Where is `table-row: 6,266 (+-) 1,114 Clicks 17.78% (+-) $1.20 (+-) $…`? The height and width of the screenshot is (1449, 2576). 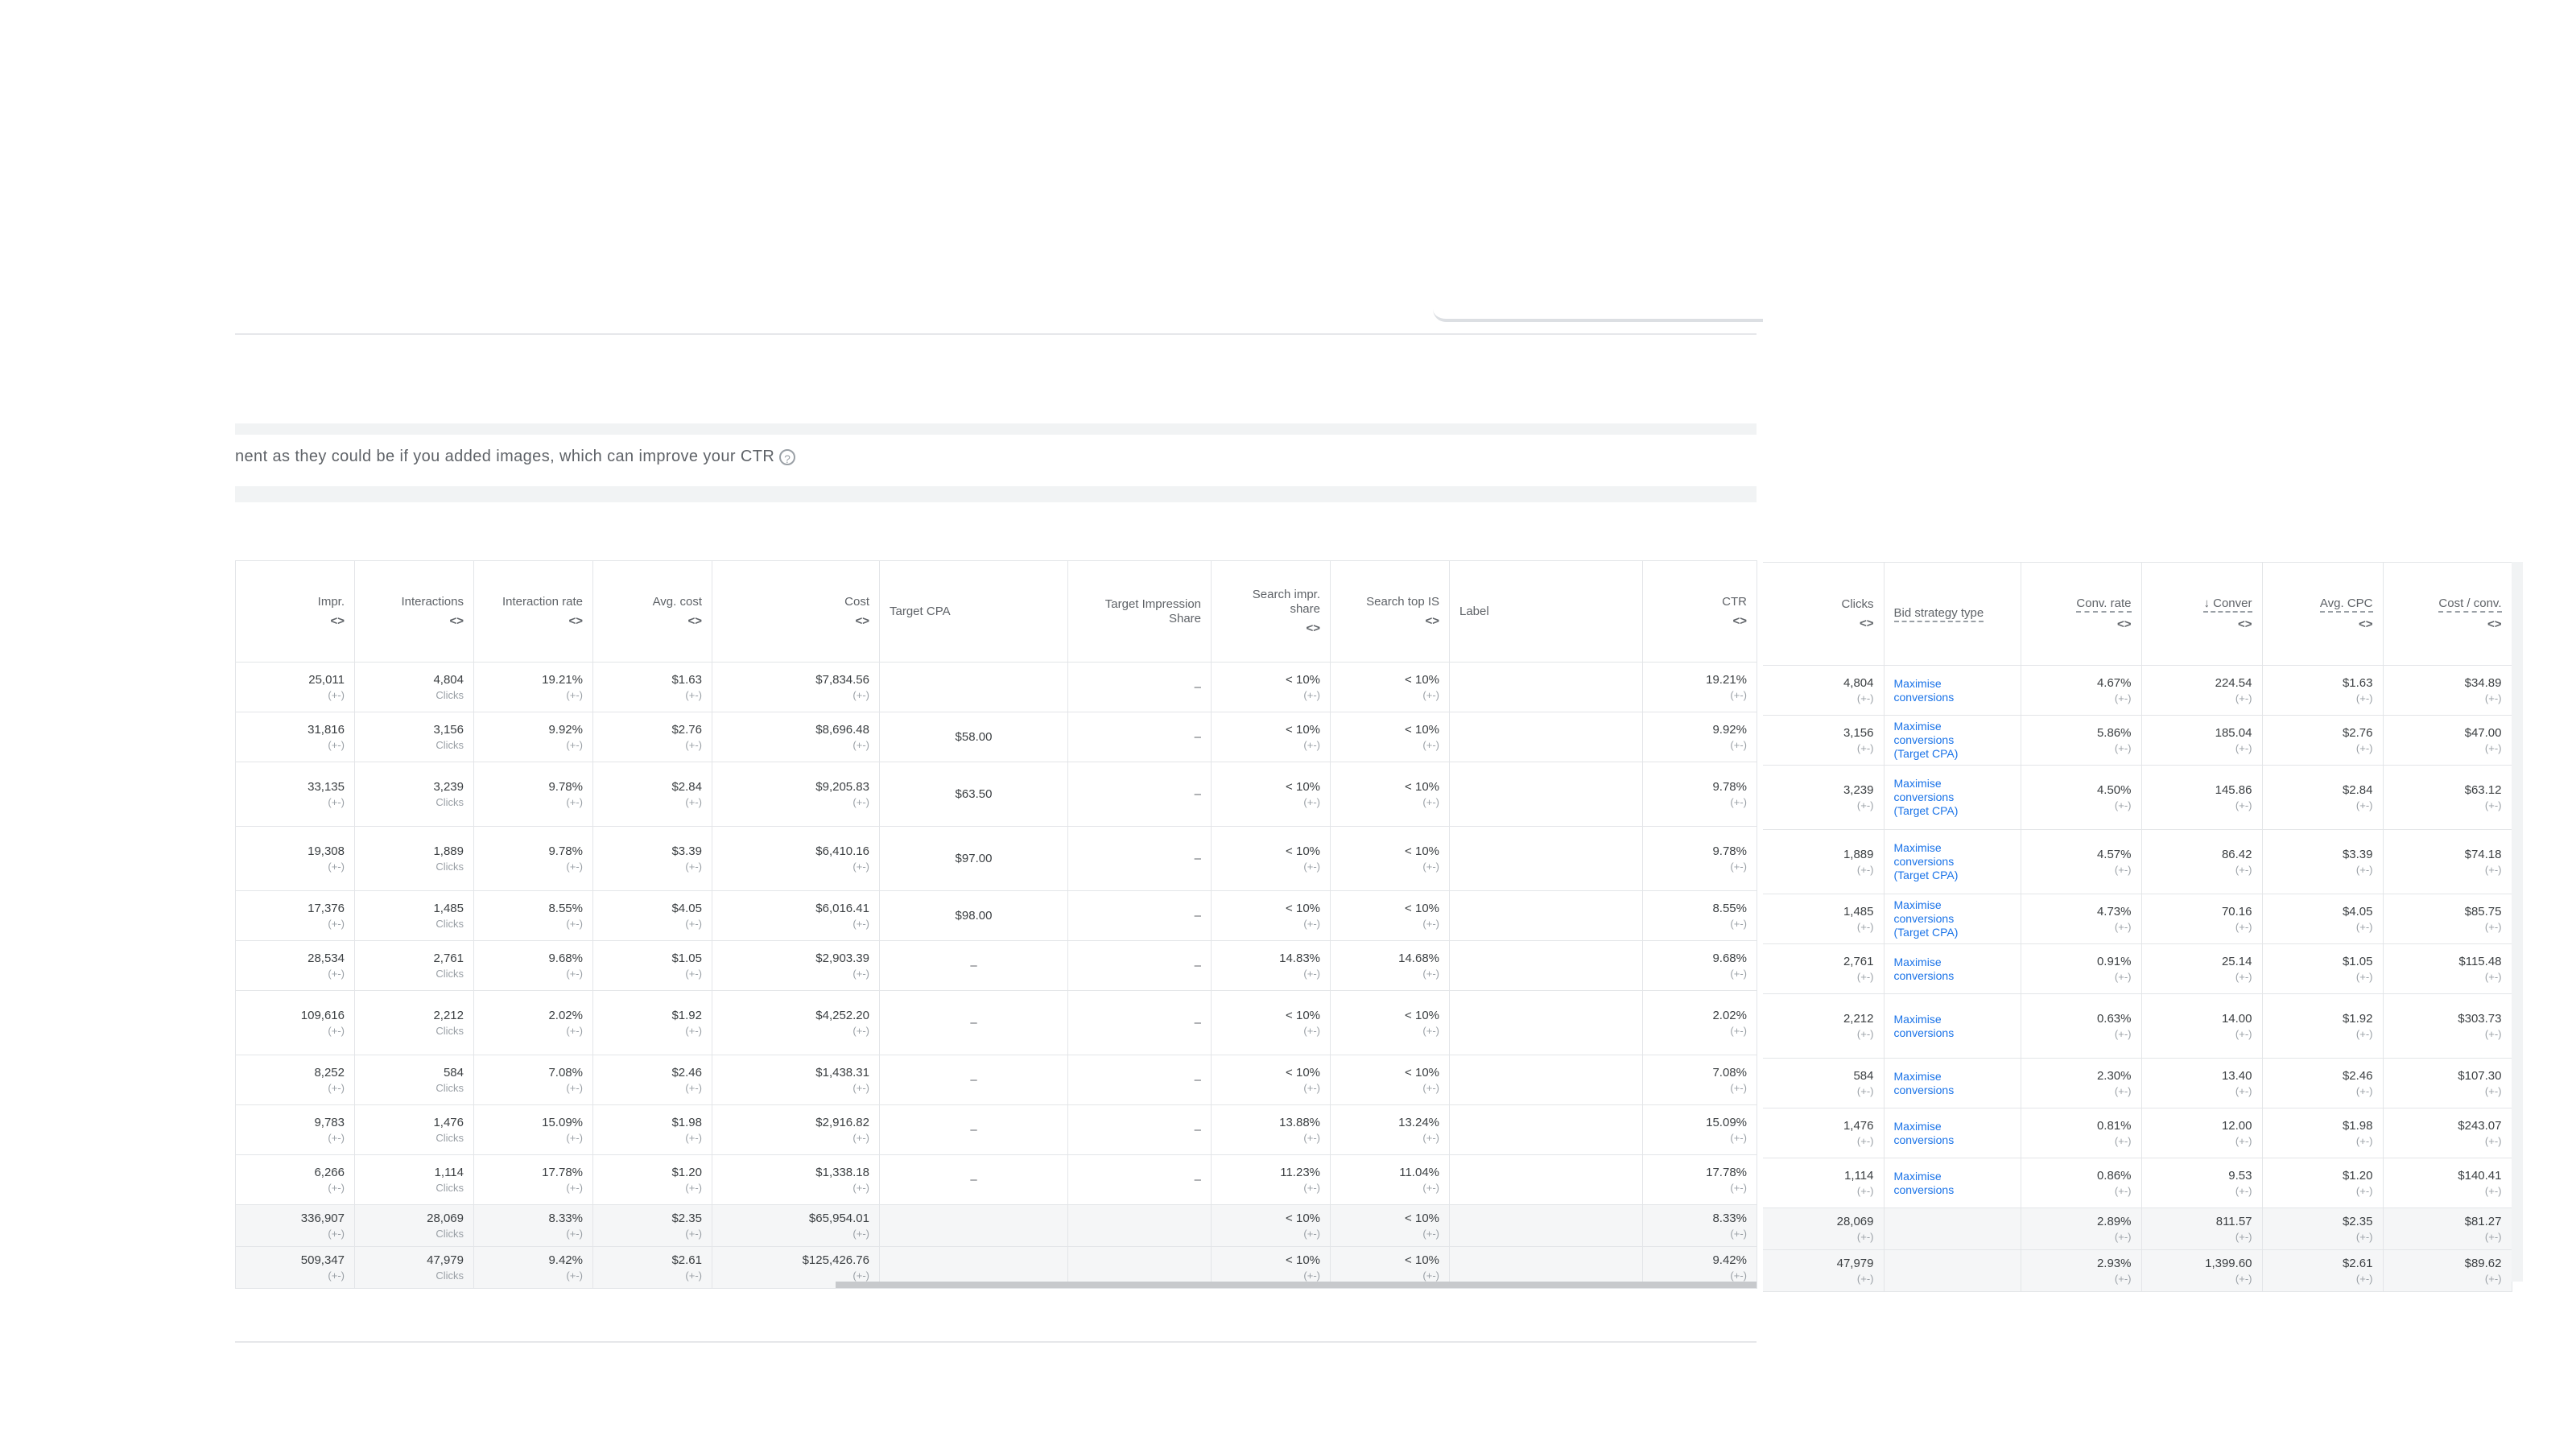
table-row: 6,266 (+-) 1,114 Clicks 17.78% (+-) $1.20 (+-) $… is located at coordinates (996, 1179).